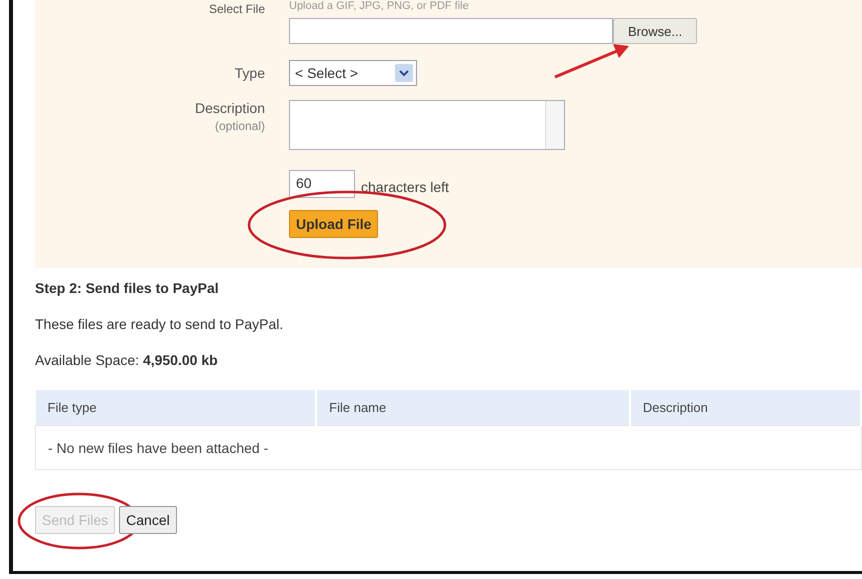 The height and width of the screenshot is (579, 862). What do you see at coordinates (159, 324) in the screenshot?
I see `info-text: These files are ready to send to PayPal.` at bounding box center [159, 324].